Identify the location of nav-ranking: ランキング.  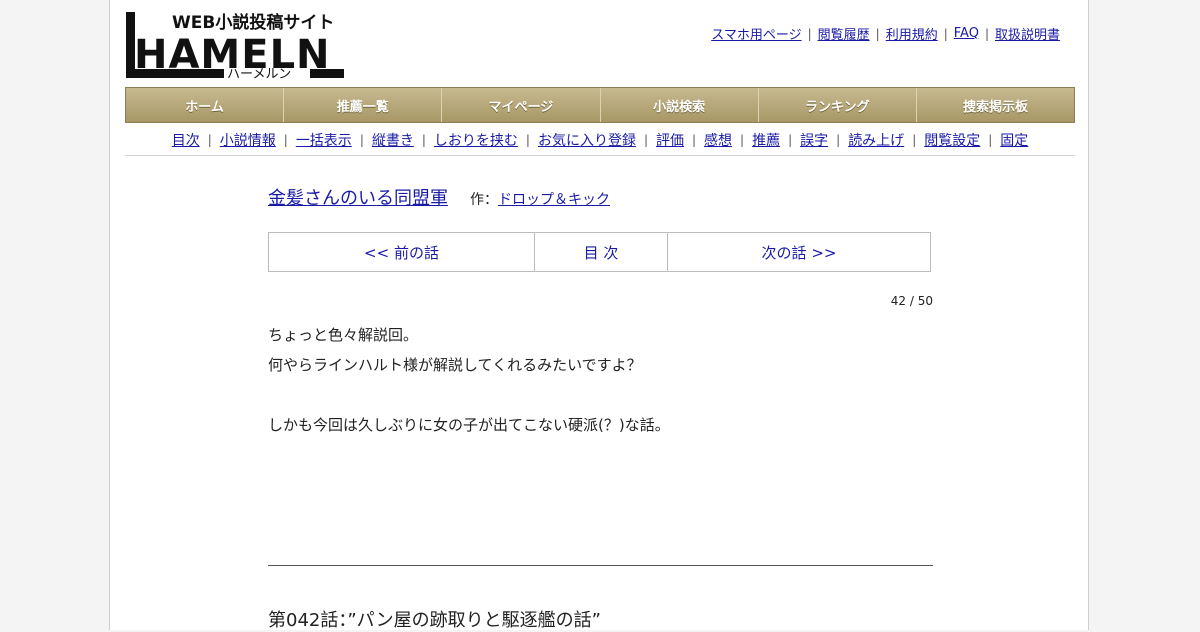
(837, 105).